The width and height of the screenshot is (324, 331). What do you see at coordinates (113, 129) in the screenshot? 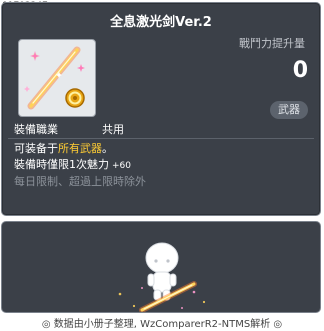
I see `job-value: 共用` at bounding box center [113, 129].